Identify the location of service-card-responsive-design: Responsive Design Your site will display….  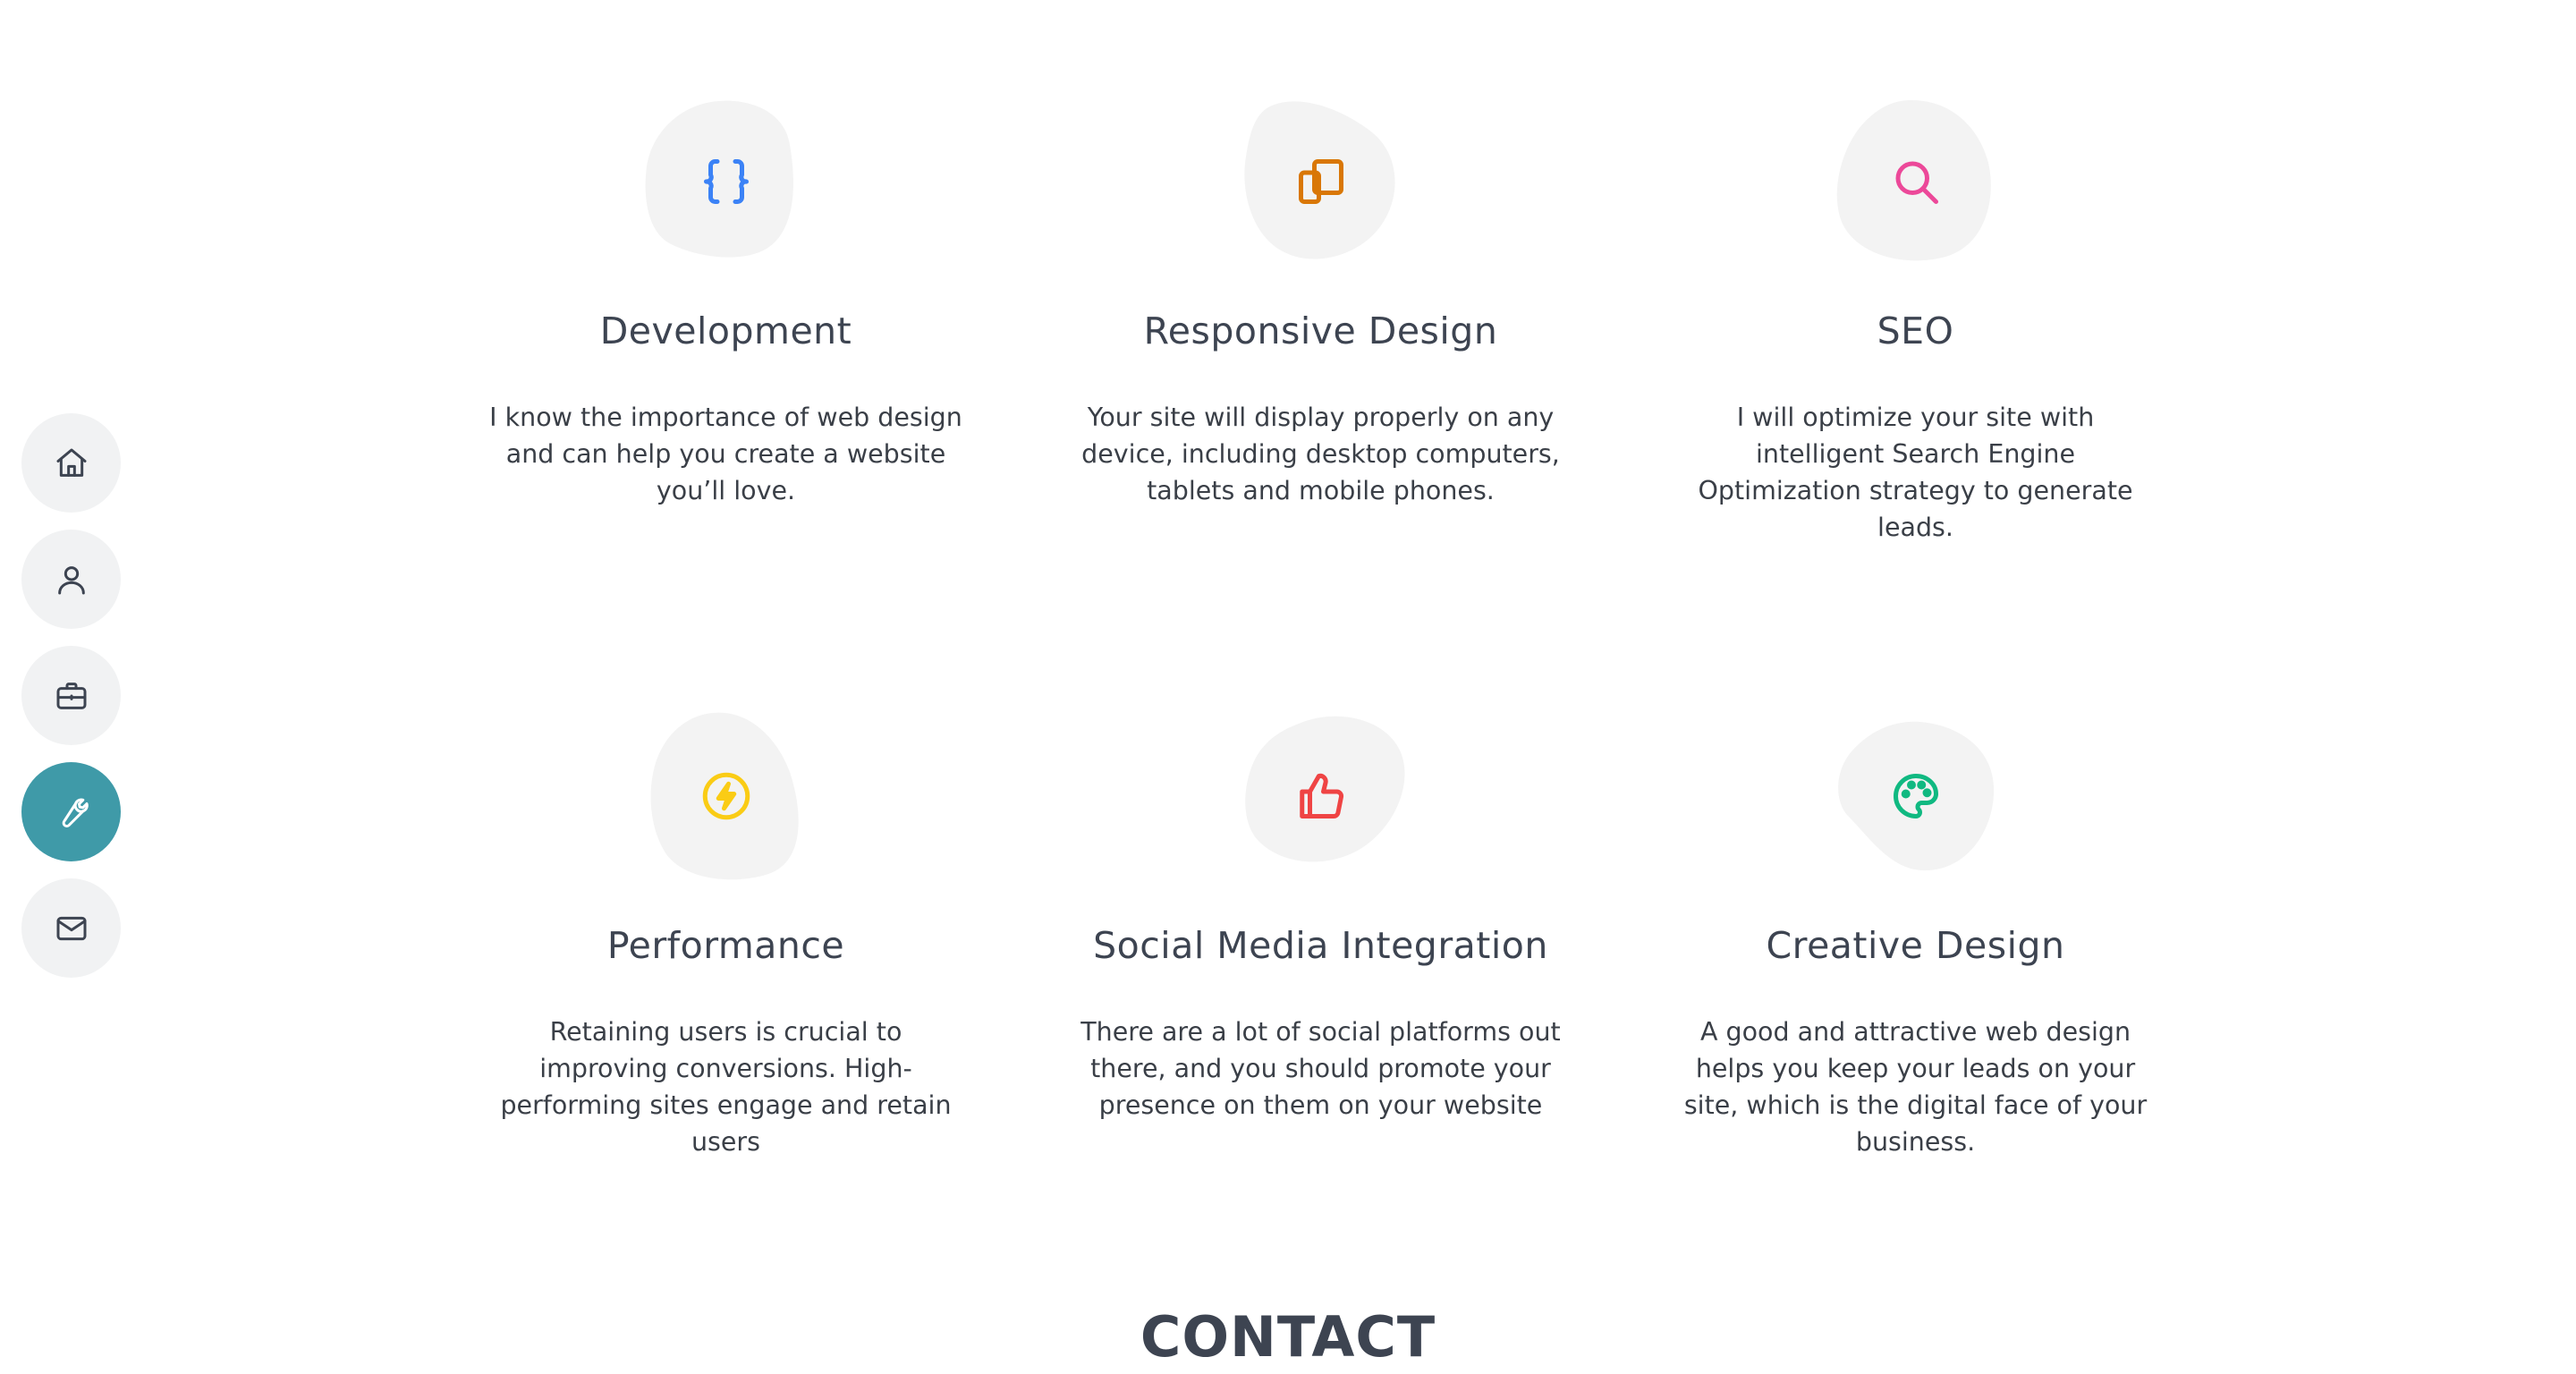
(1320, 303).